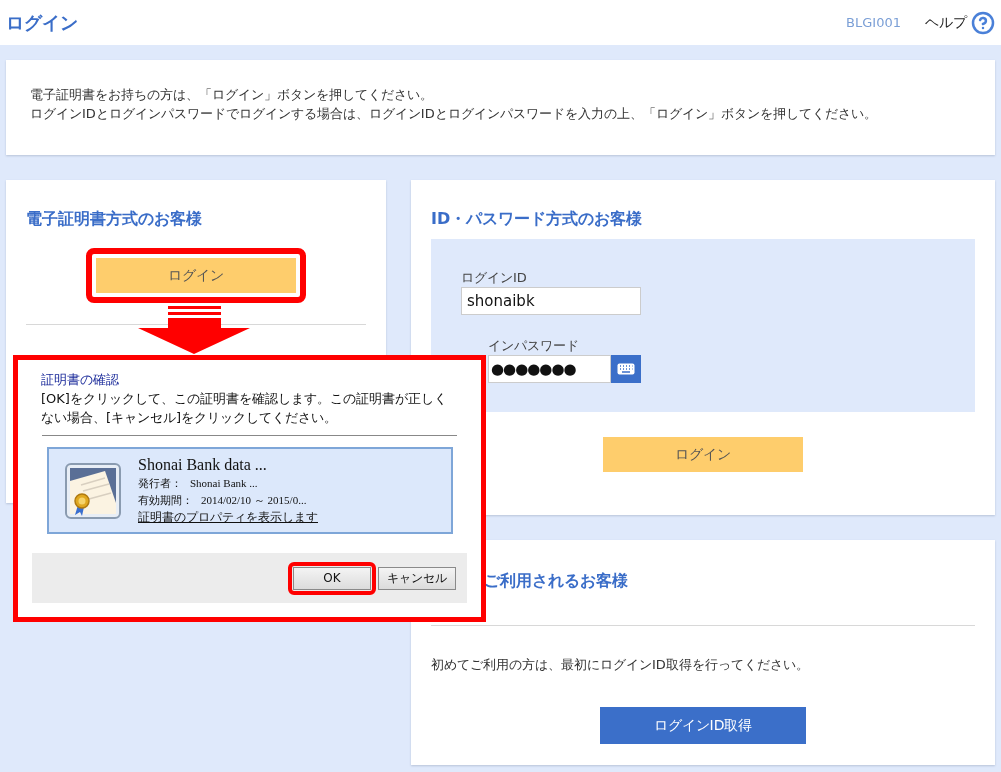 This screenshot has width=1001, height=772. Describe the element at coordinates (417, 578) in the screenshot. I see `dialog-button: キャンセル` at that location.